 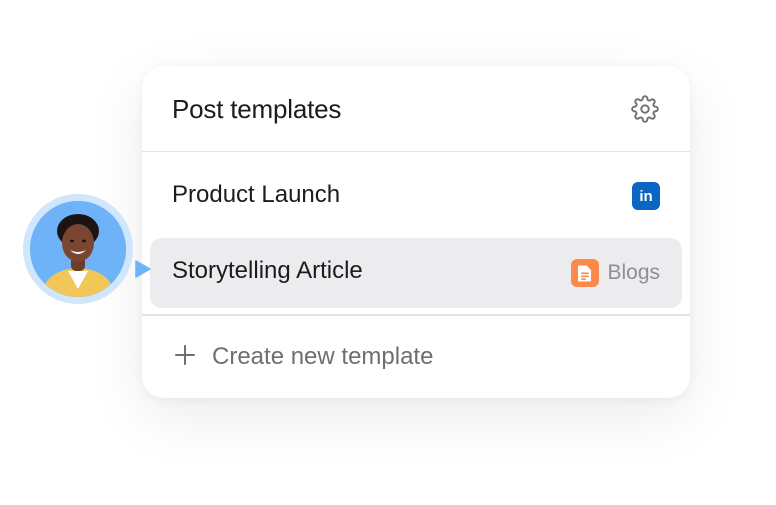 What do you see at coordinates (646, 196) in the screenshot?
I see `linkedin-icon: in` at bounding box center [646, 196].